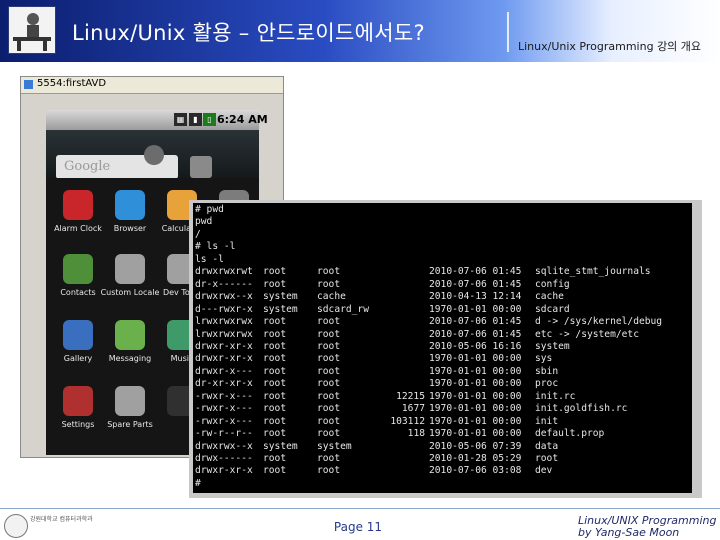  I want to click on file-name: data, so click(547, 446).